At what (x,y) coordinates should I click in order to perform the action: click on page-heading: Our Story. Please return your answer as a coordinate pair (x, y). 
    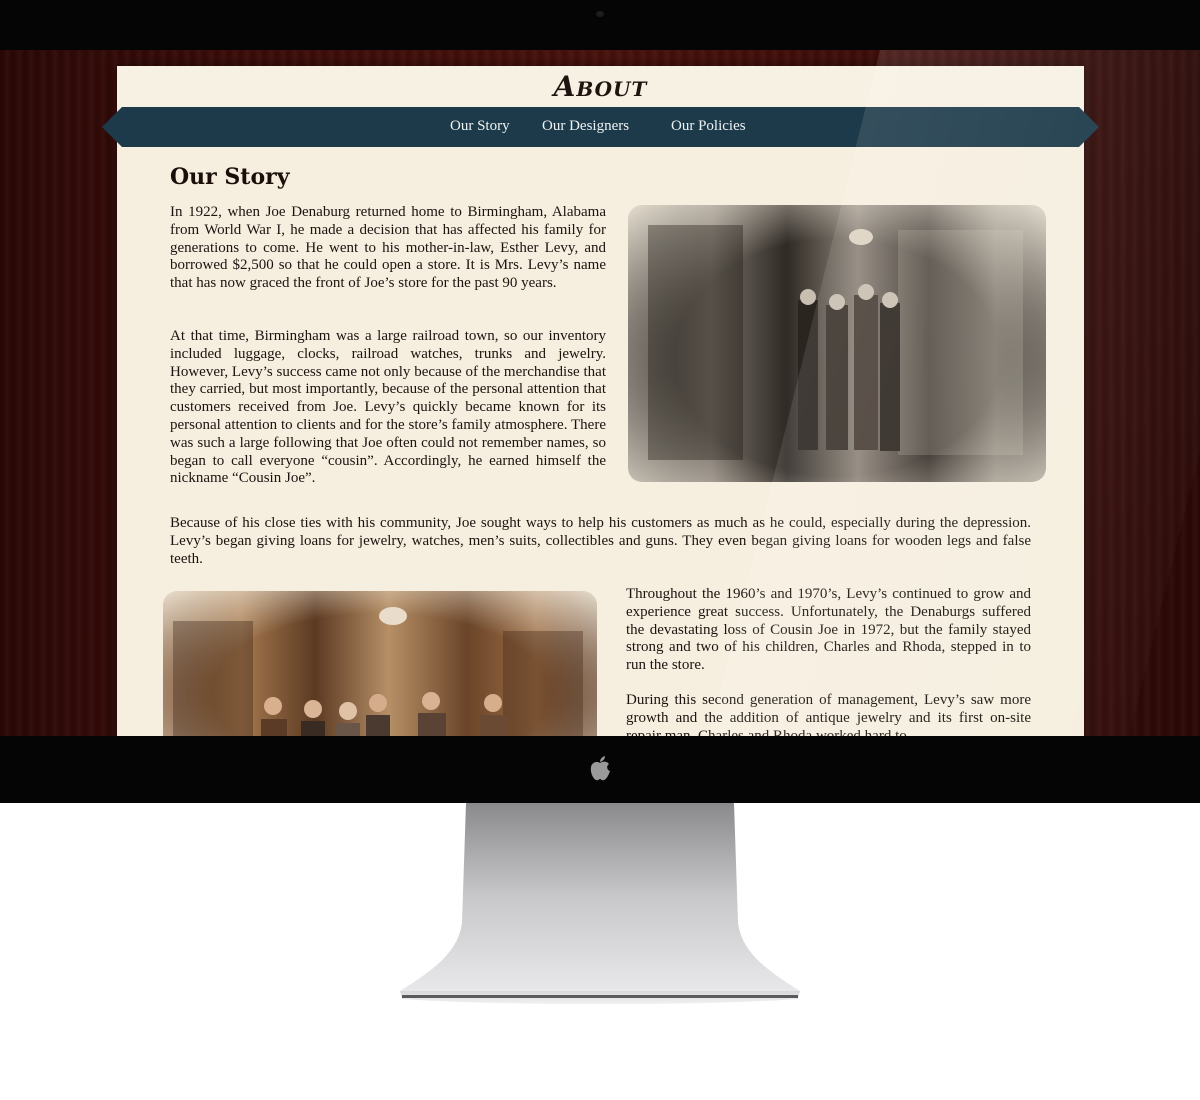
    Looking at the image, I should click on (230, 177).